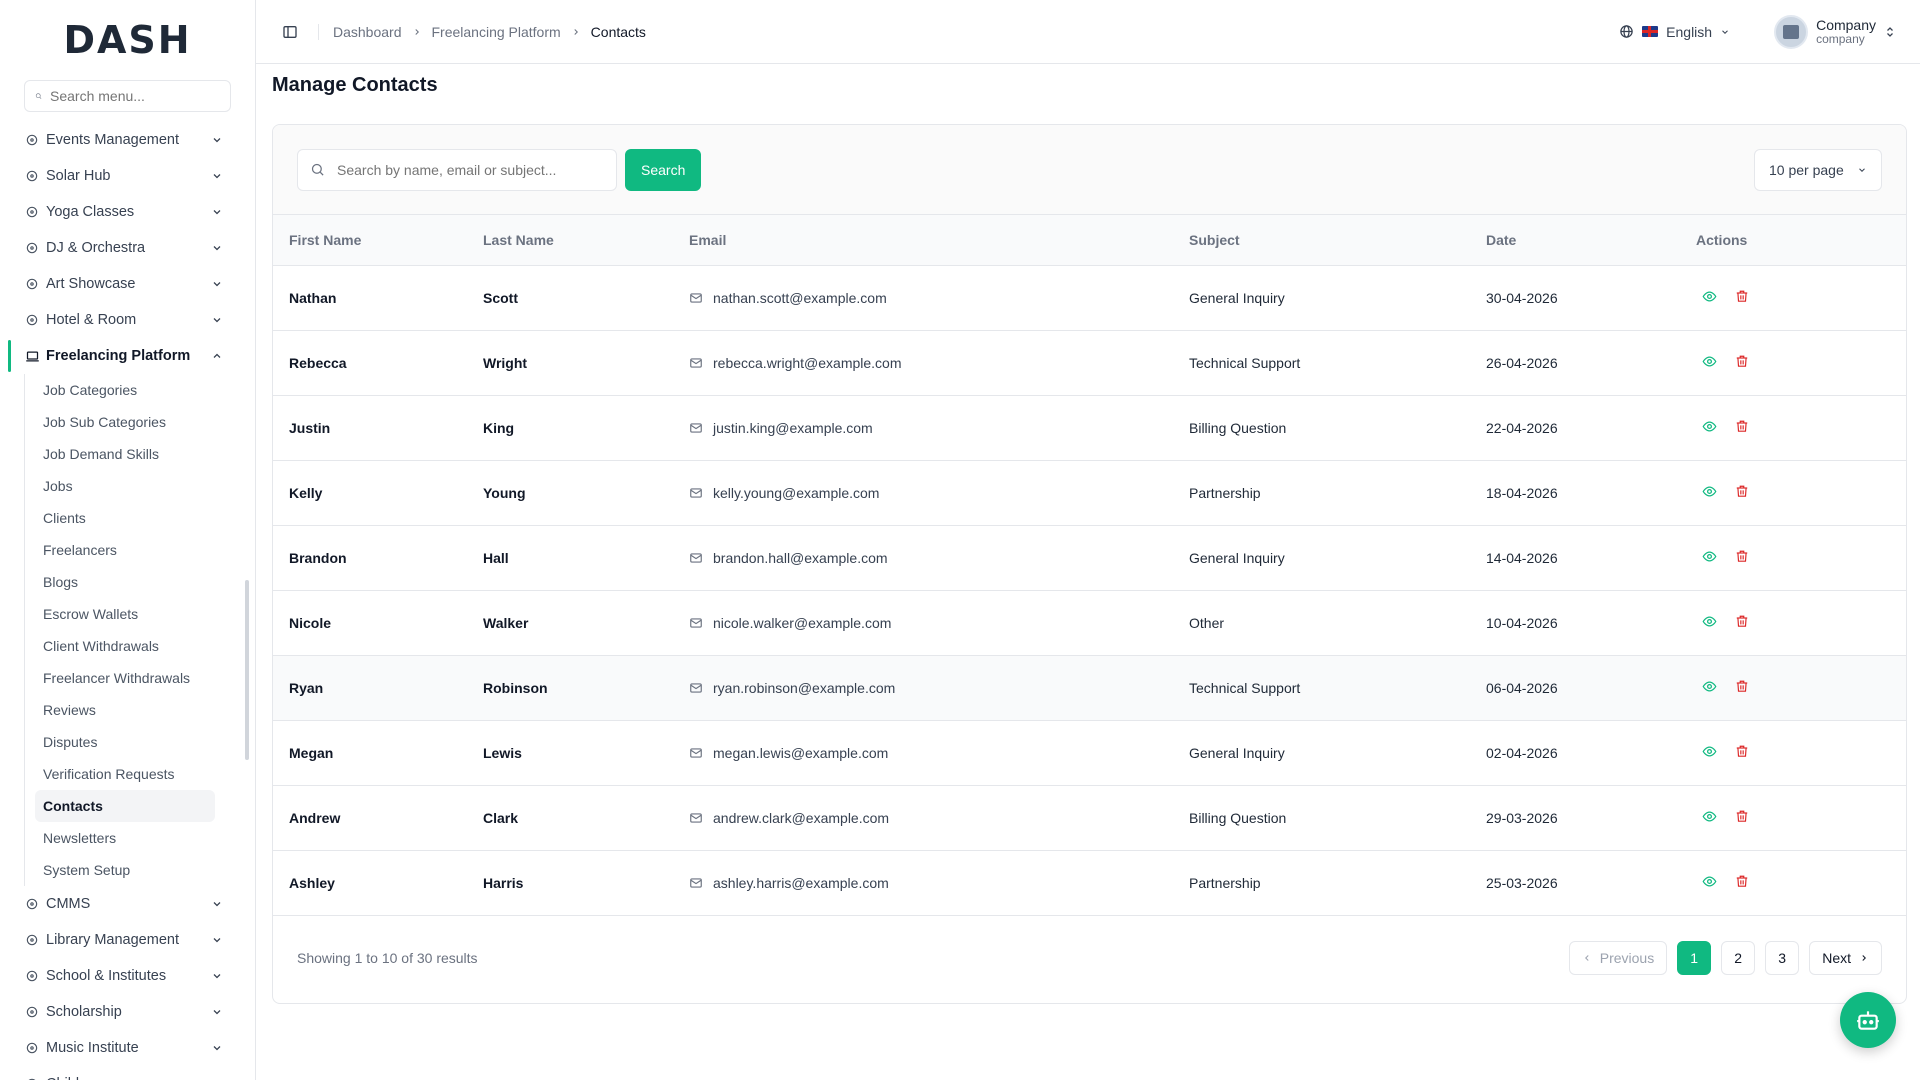 The width and height of the screenshot is (1920, 1080). Describe the element at coordinates (125, 710) in the screenshot. I see `sidebar-subitem-reviews: Reviews` at that location.